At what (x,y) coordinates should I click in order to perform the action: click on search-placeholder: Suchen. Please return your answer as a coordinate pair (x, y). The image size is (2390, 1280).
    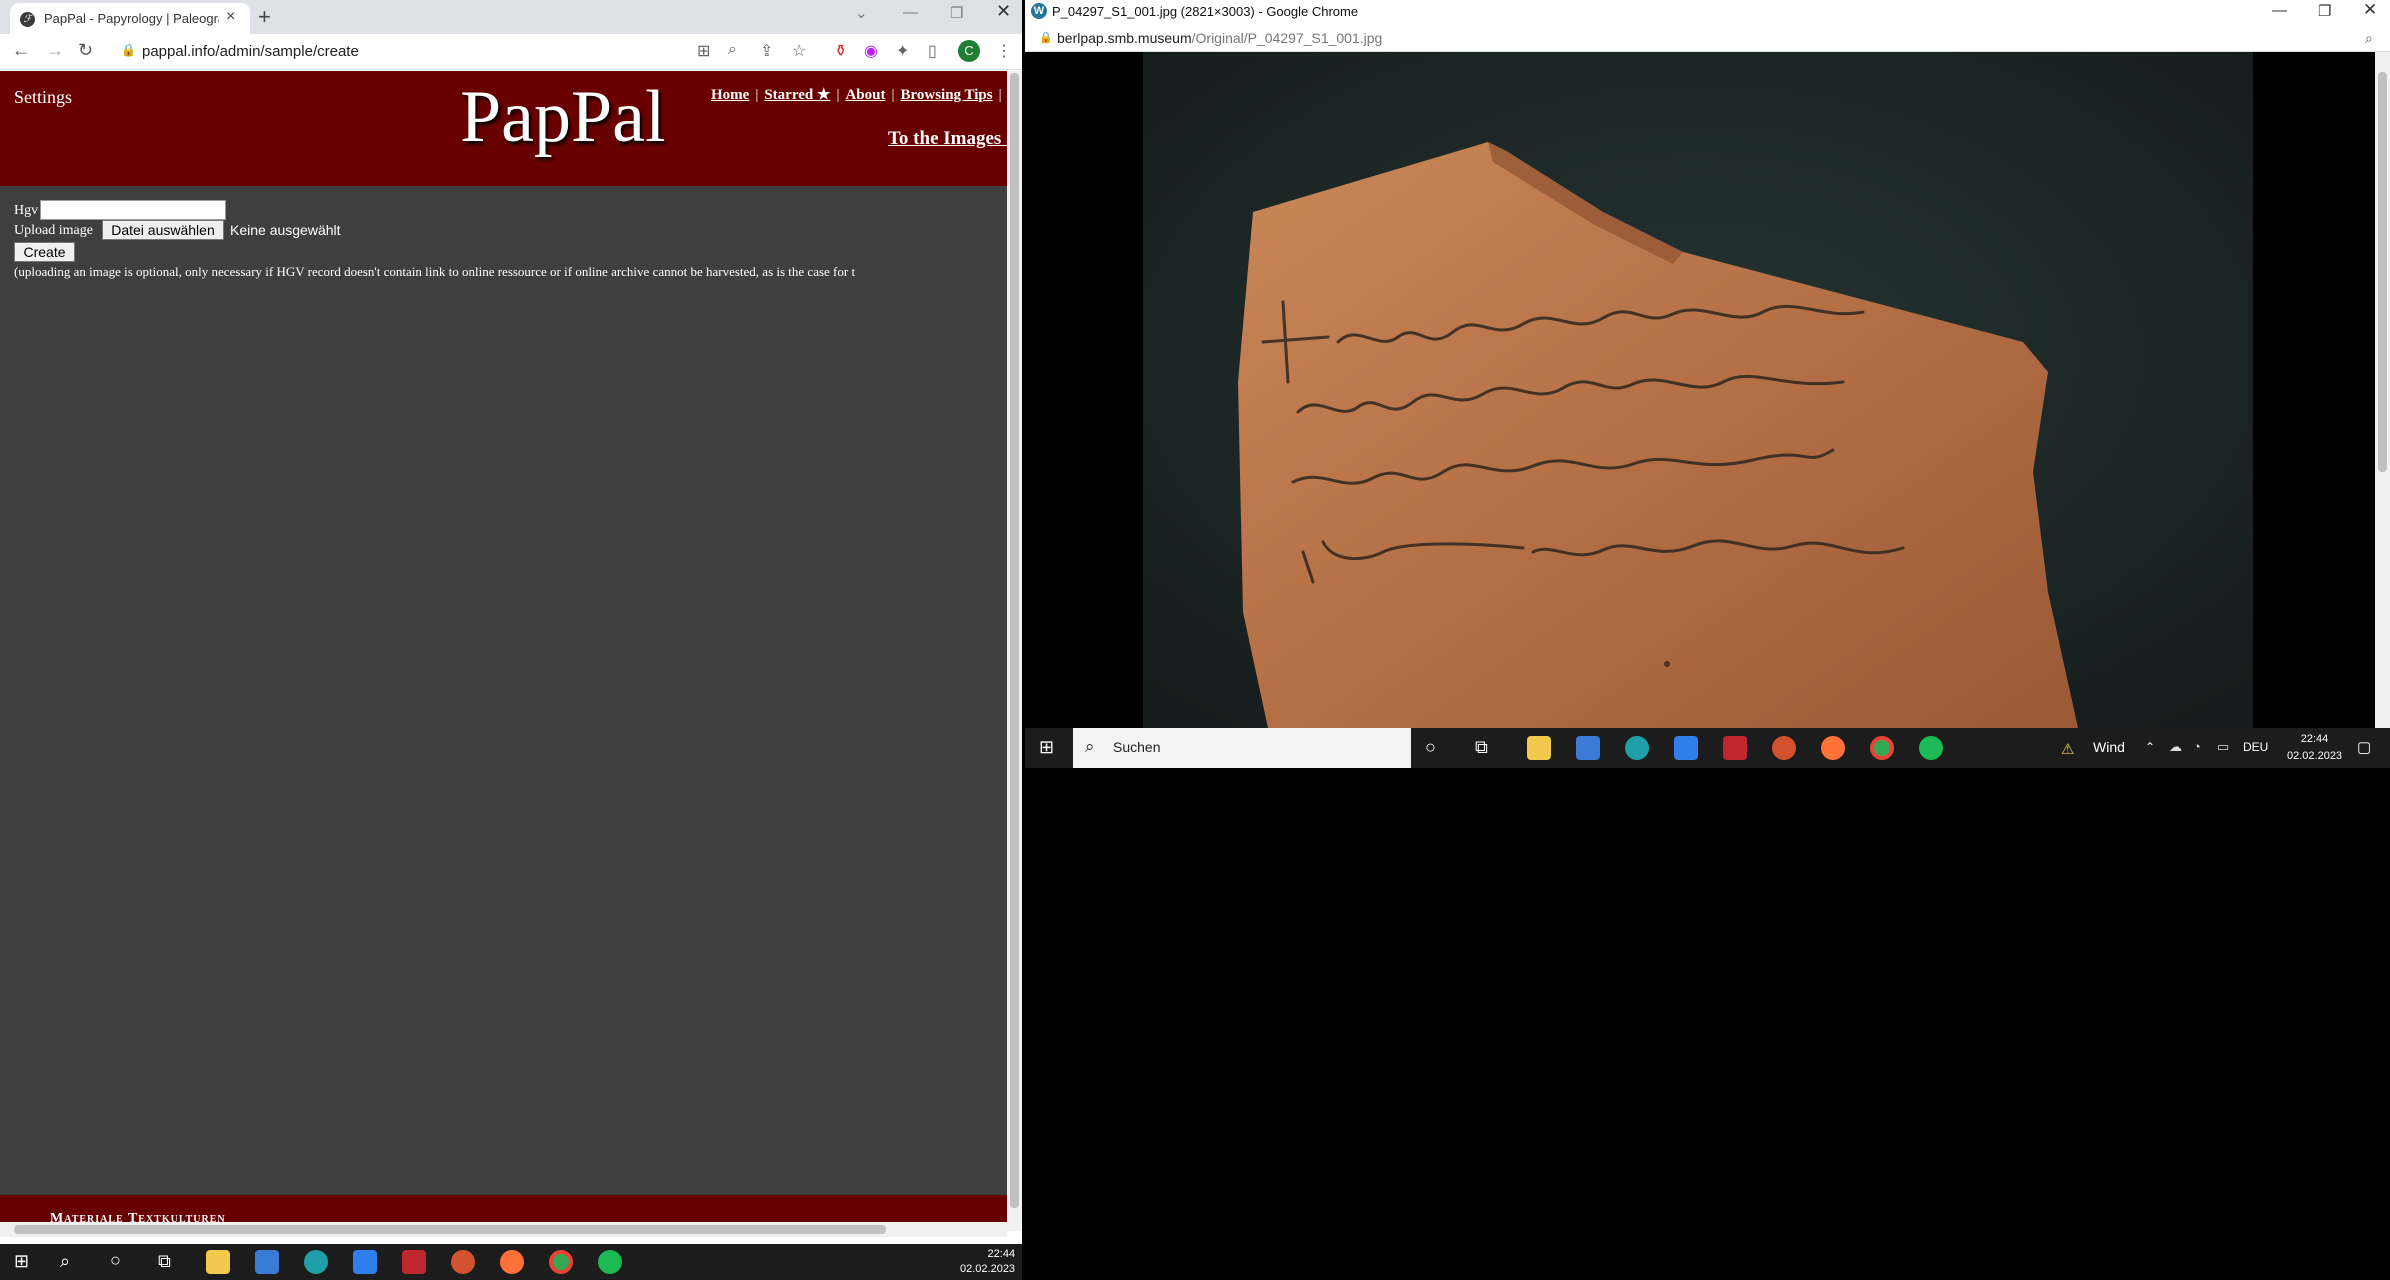
    Looking at the image, I should click on (1137, 747).